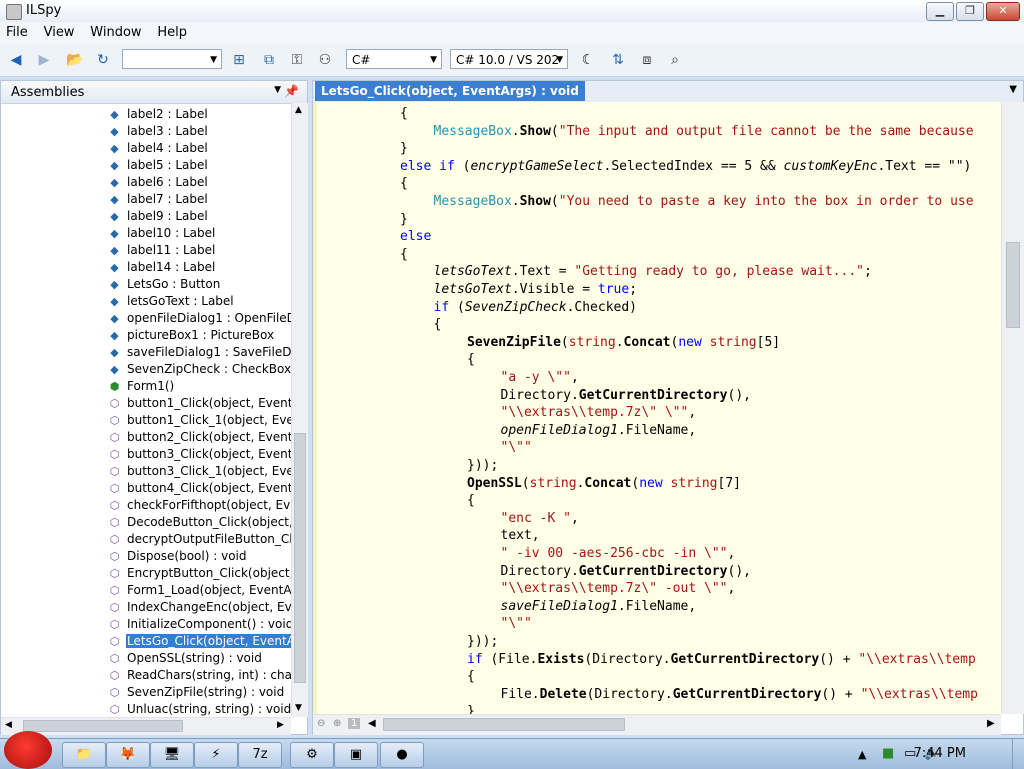  What do you see at coordinates (216, 755) in the screenshot?
I see `taskbar-flash-icon: ⚡` at bounding box center [216, 755].